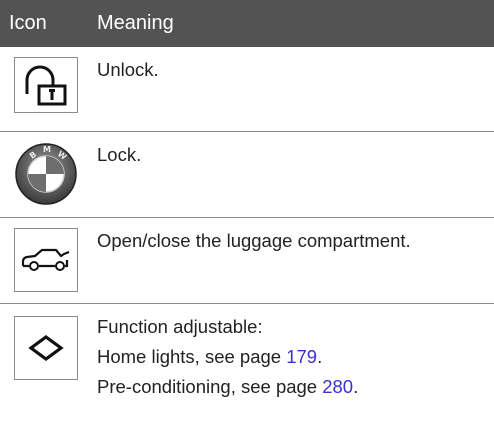 Image resolution: width=494 pixels, height=433 pixels. What do you see at coordinates (135, 23) in the screenshot?
I see `column-header-meaning: Meaning` at bounding box center [135, 23].